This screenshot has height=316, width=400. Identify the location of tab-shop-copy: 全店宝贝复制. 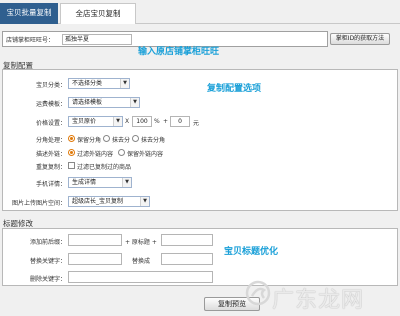
(98, 13).